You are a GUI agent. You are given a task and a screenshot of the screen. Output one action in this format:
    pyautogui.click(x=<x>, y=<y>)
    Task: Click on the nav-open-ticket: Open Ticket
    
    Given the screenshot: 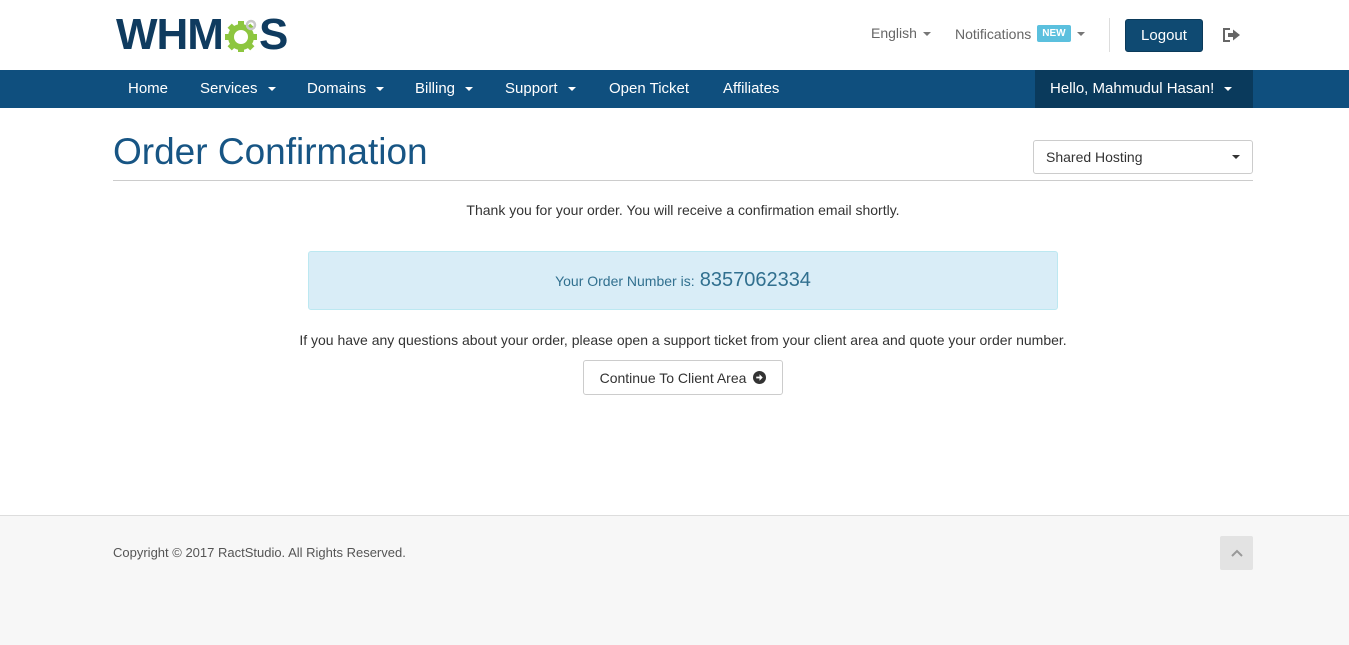 What is the action you would take?
    pyautogui.click(x=649, y=89)
    